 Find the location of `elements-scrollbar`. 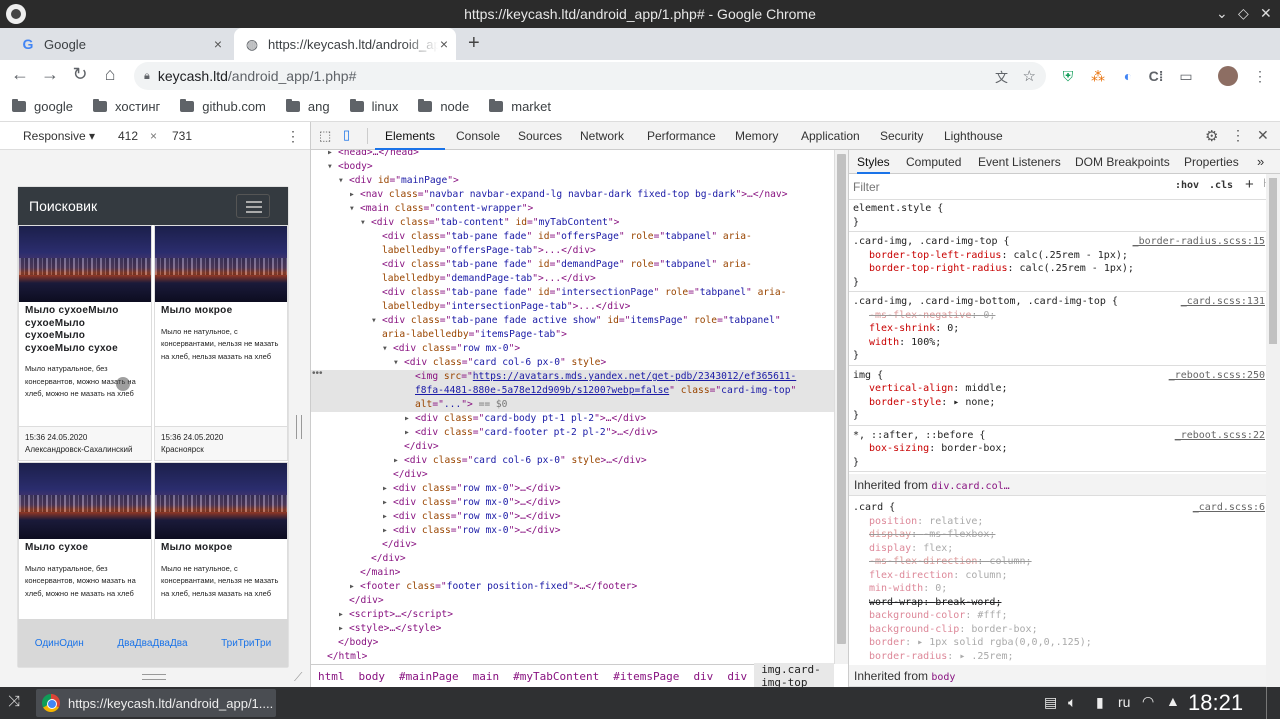

elements-scrollbar is located at coordinates (841, 407).